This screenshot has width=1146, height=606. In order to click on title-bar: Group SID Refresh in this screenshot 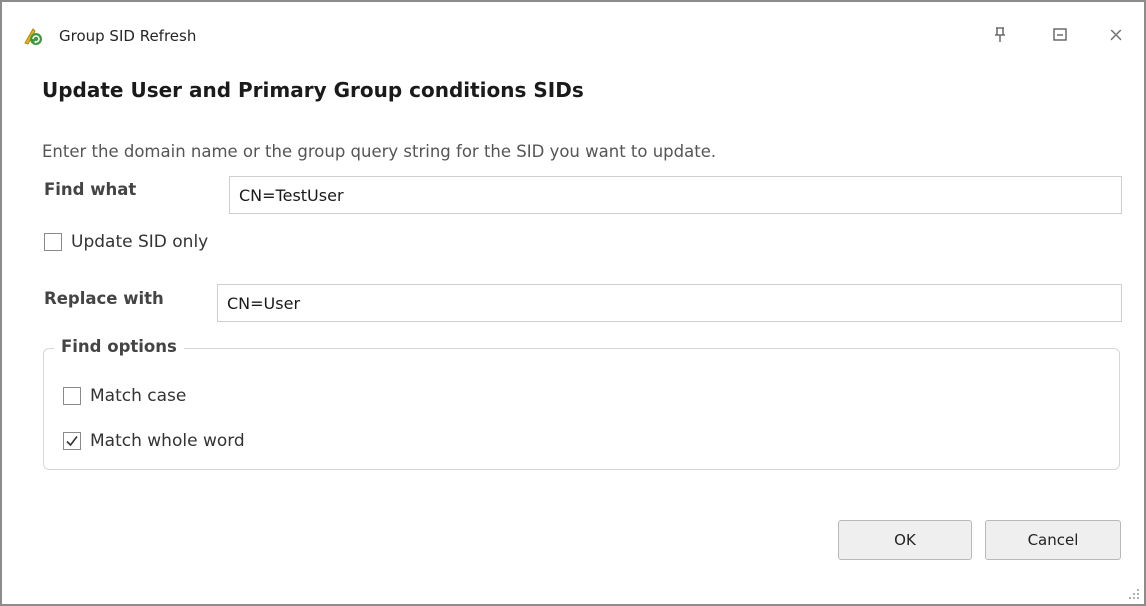, I will do `click(573, 27)`.